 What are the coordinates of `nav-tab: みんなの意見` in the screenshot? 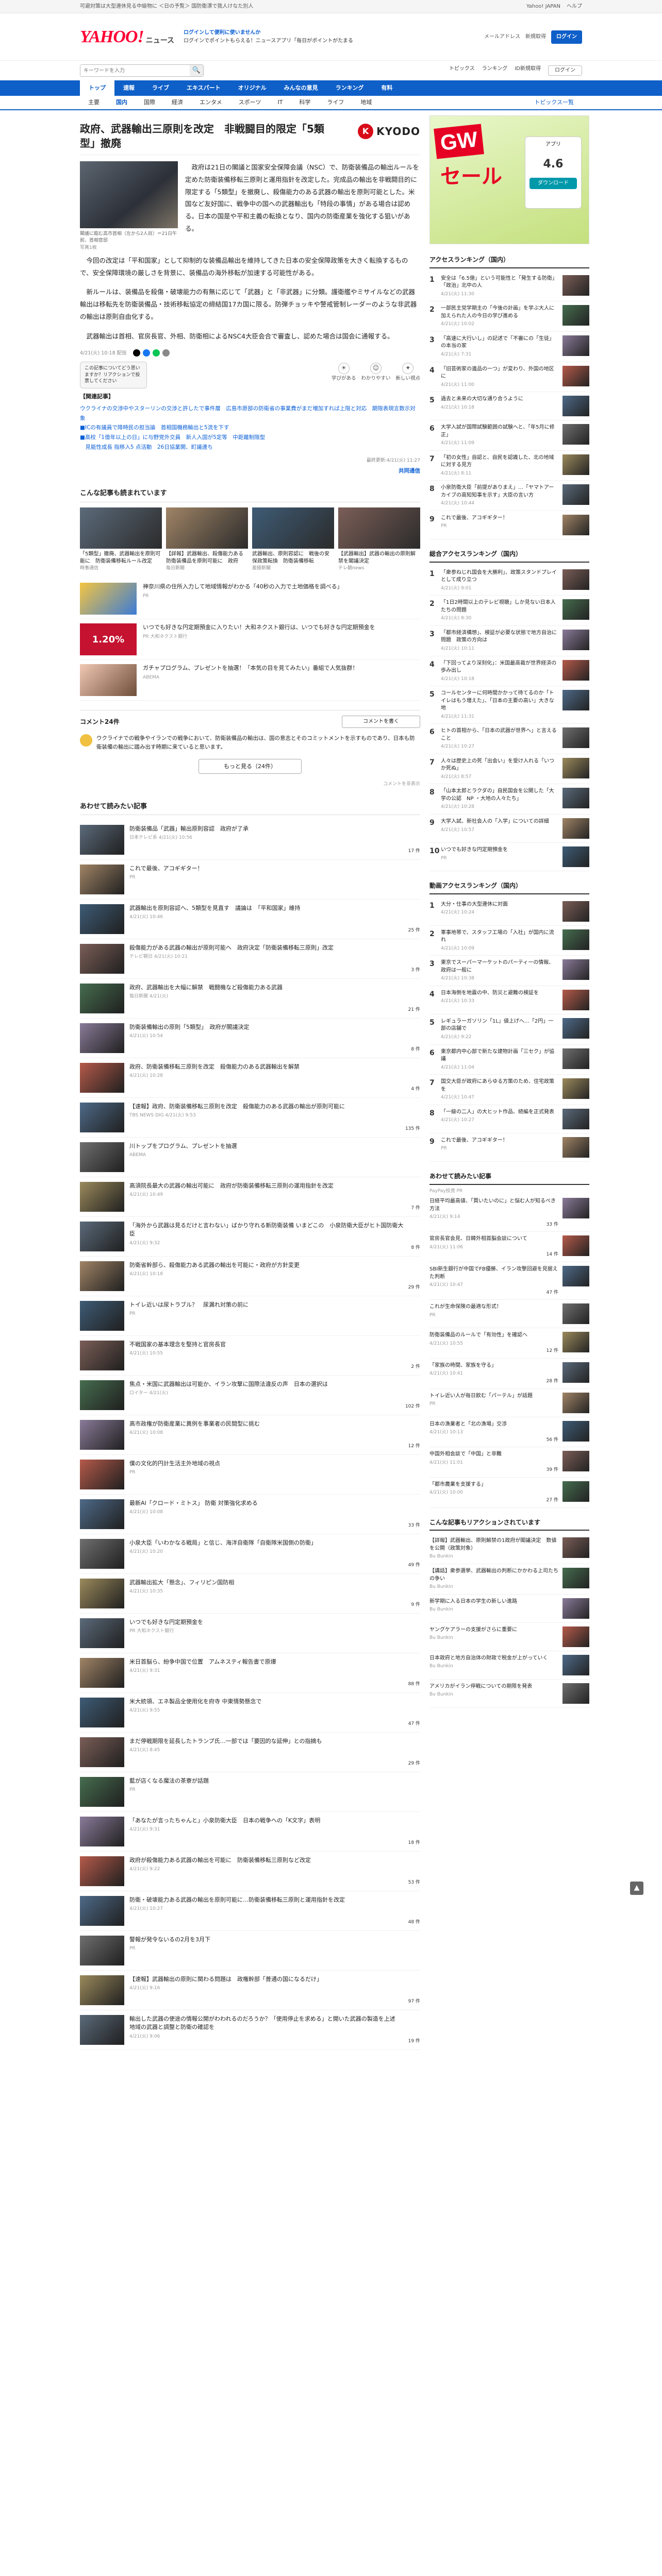 It's located at (301, 88).